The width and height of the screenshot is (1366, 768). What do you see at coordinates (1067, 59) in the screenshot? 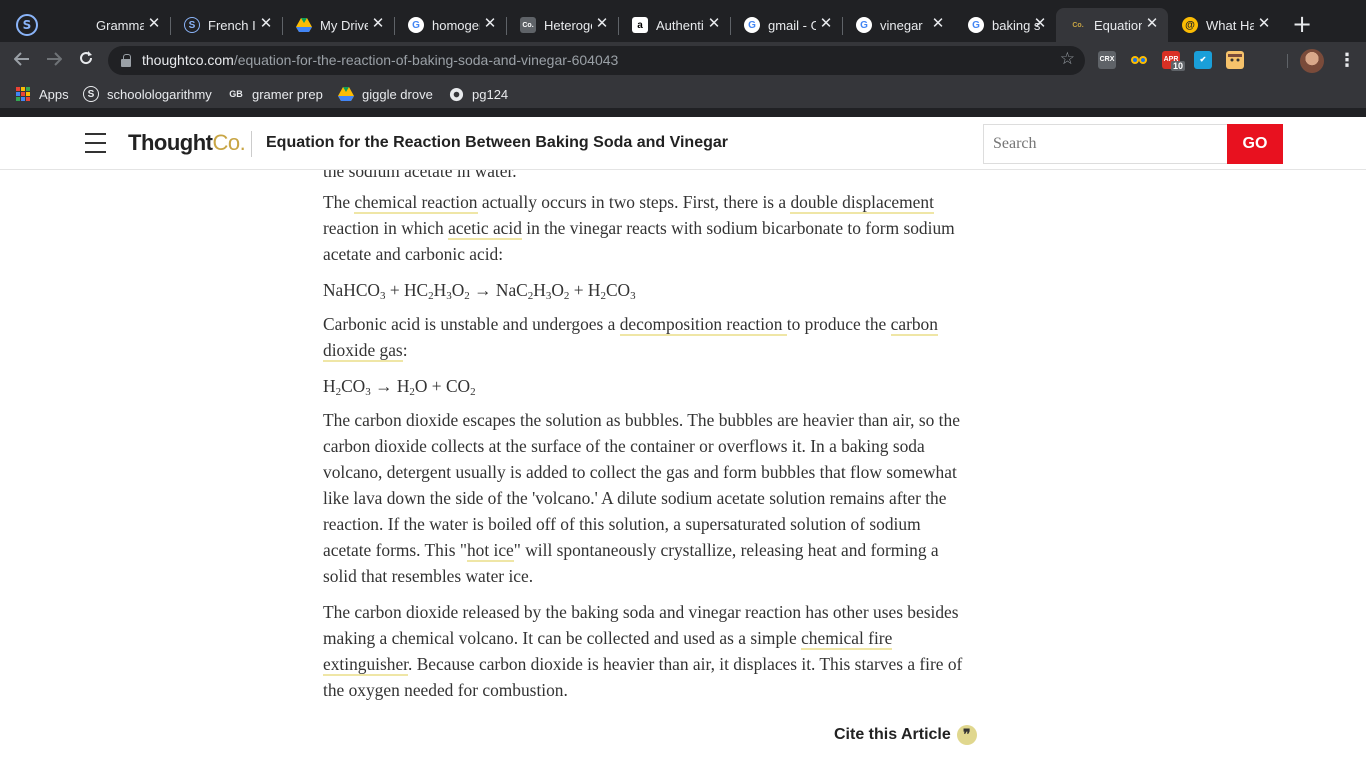
I see `bookmark-star-icon: ☆` at bounding box center [1067, 59].